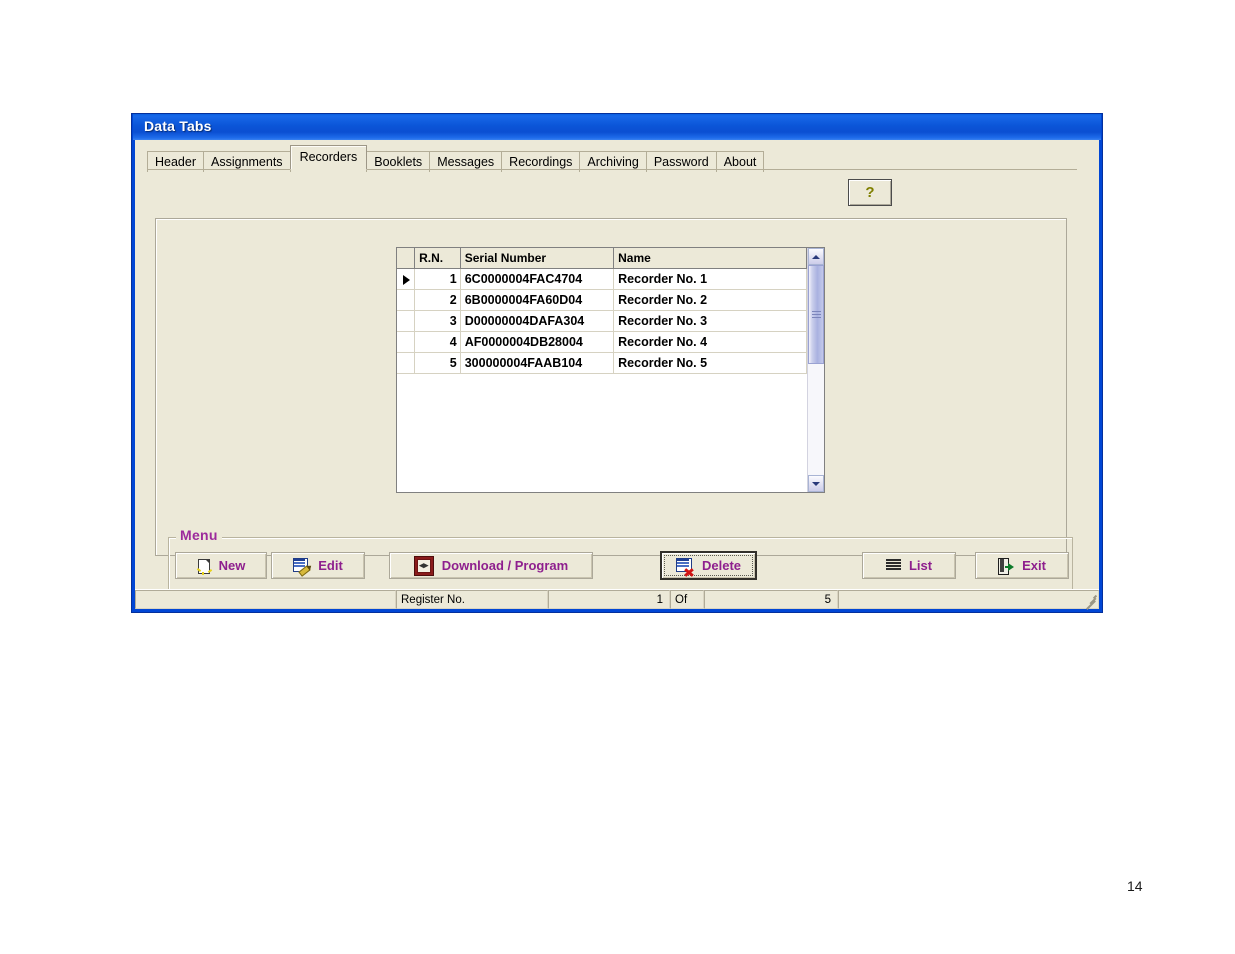 The width and height of the screenshot is (1235, 954). I want to click on table-header-row: R.N. Serial Number Name, so click(602, 258).